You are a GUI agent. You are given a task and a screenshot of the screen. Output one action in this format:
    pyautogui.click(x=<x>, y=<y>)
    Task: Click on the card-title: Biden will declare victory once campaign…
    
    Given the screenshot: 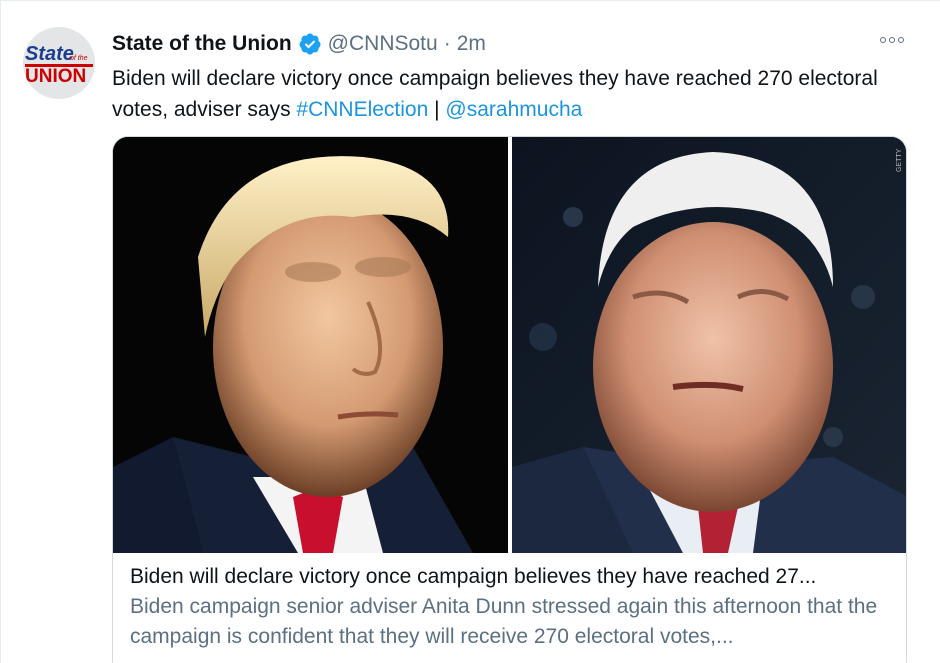 What is the action you would take?
    pyautogui.click(x=510, y=577)
    